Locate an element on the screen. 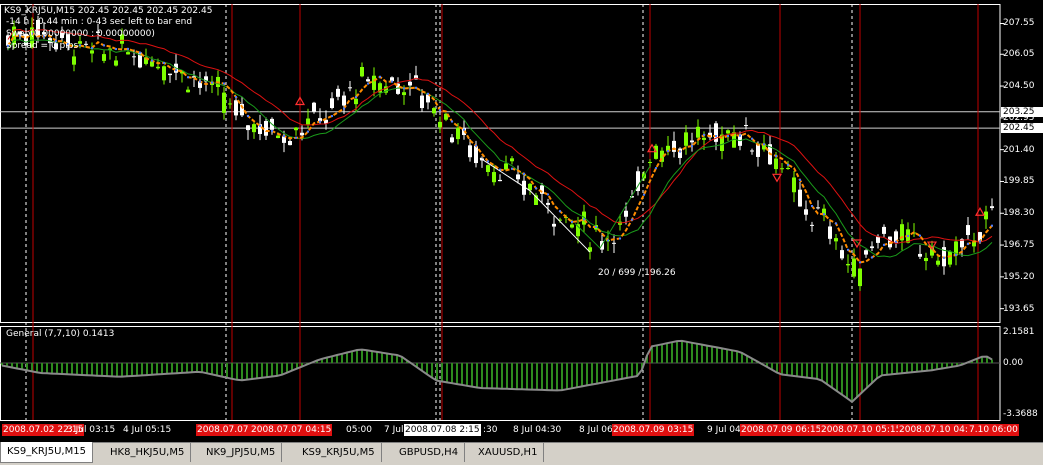  time-axis-label: 2008.07.09 06:15 is located at coordinates (781, 430).